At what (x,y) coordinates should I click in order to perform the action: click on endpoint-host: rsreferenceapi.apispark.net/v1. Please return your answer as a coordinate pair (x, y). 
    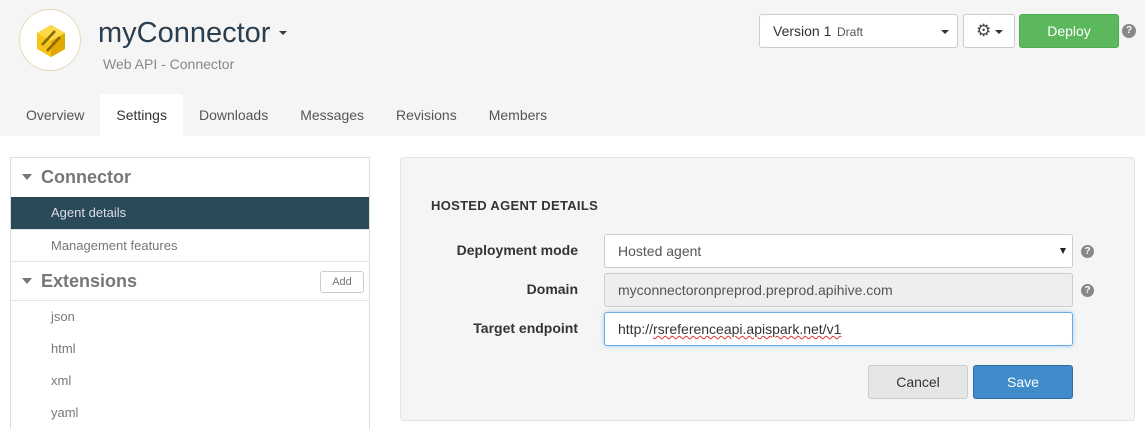
    Looking at the image, I should click on (747, 329).